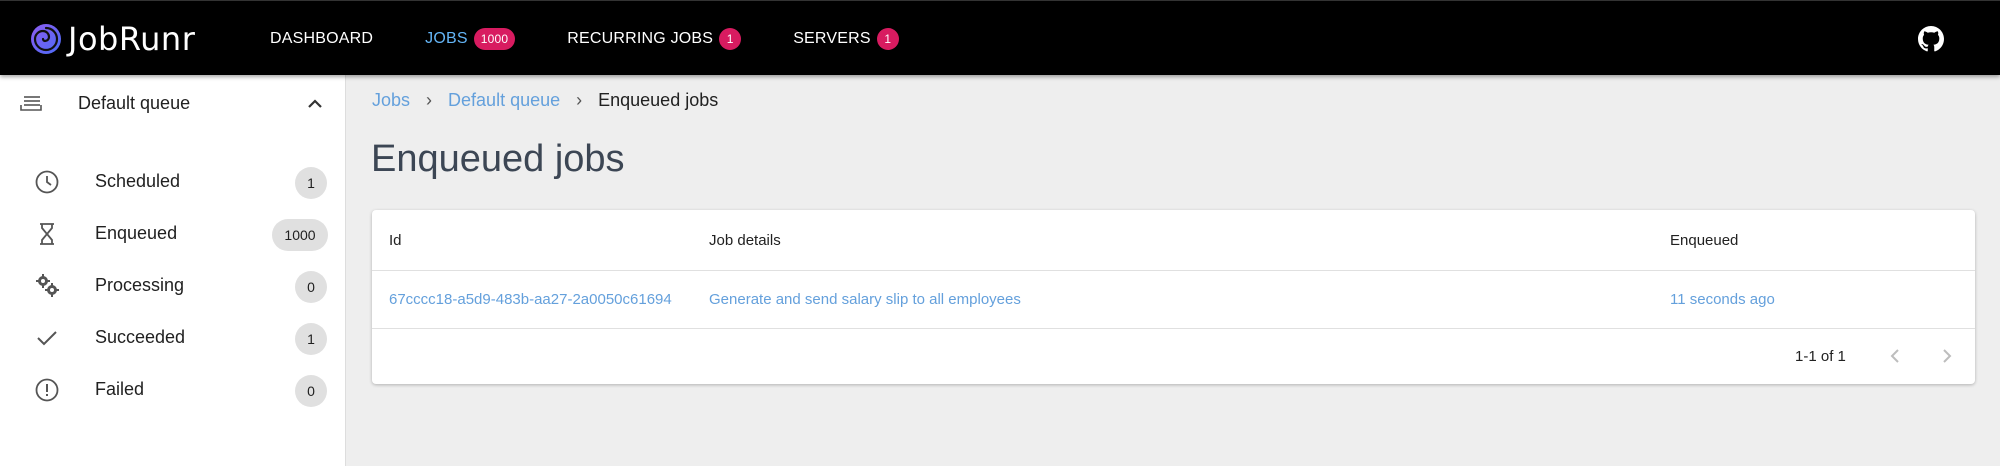 The image size is (2000, 466). Describe the element at coordinates (1947, 356) in the screenshot. I see `chevron-right-icon` at that location.